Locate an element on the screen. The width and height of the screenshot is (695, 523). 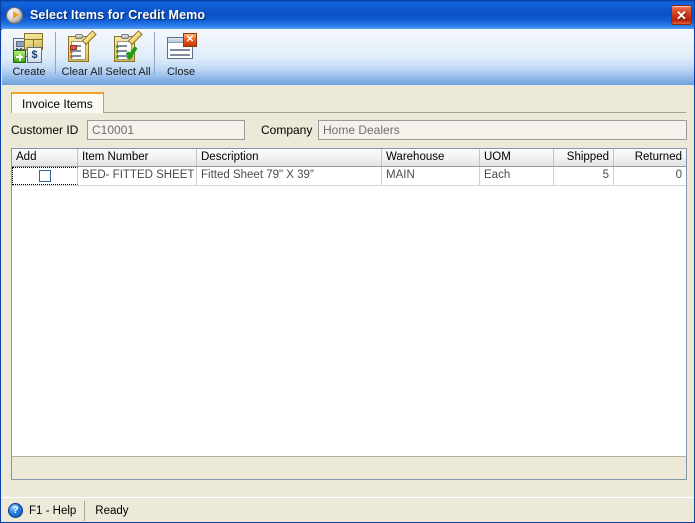
toolbar-button-select-all: Select All is located at coordinates (128, 56).